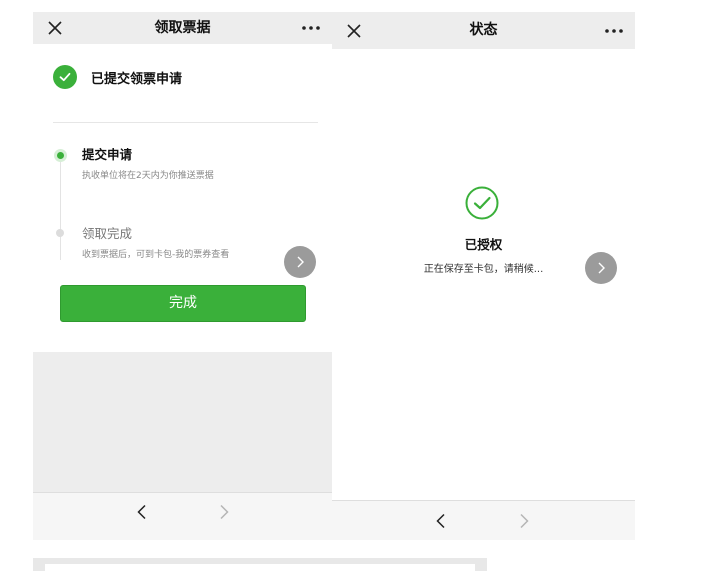  I want to click on step-complete-description: 收到票据后，可到卡包-我的票券查看, so click(156, 255).